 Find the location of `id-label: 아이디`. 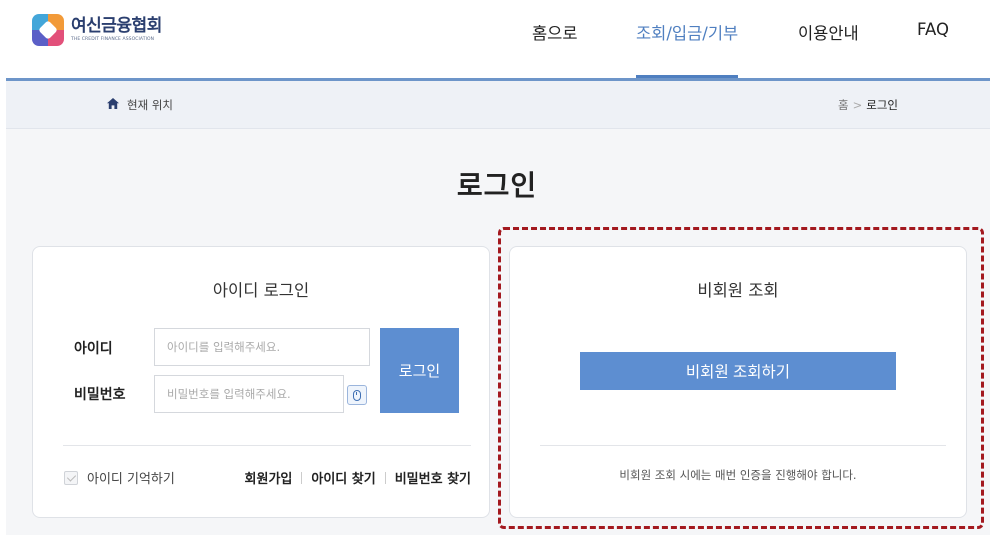

id-label: 아이디 is located at coordinates (93, 349).